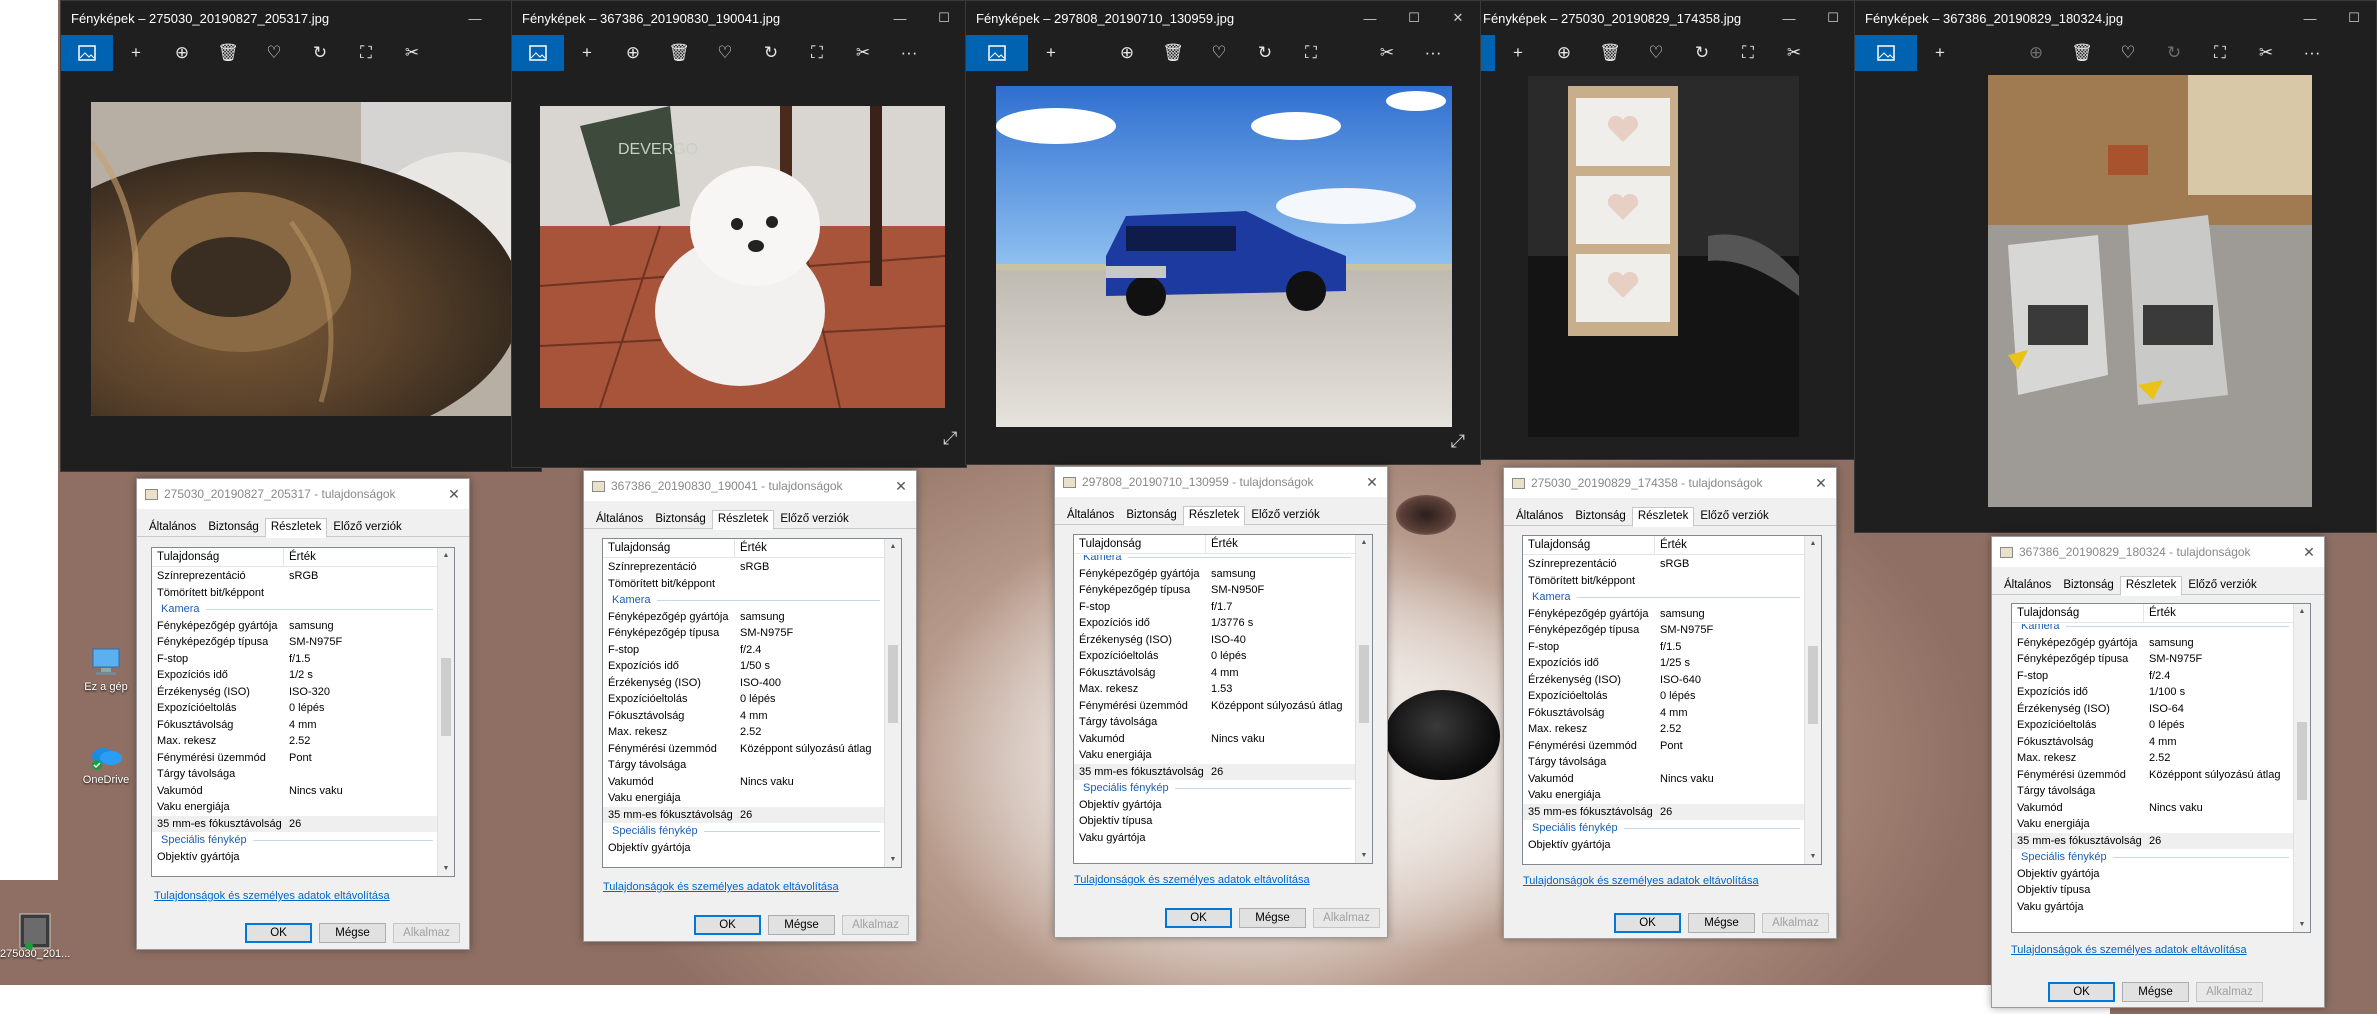 This screenshot has width=2377, height=1014. What do you see at coordinates (1214, 838) in the screenshot?
I see `property-row: Vaku gyártója` at bounding box center [1214, 838].